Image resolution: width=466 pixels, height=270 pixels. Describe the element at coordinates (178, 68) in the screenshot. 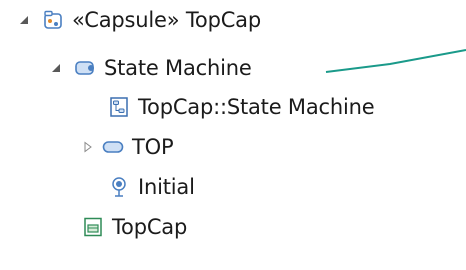

I see `tree-item-label: State Machine` at that location.